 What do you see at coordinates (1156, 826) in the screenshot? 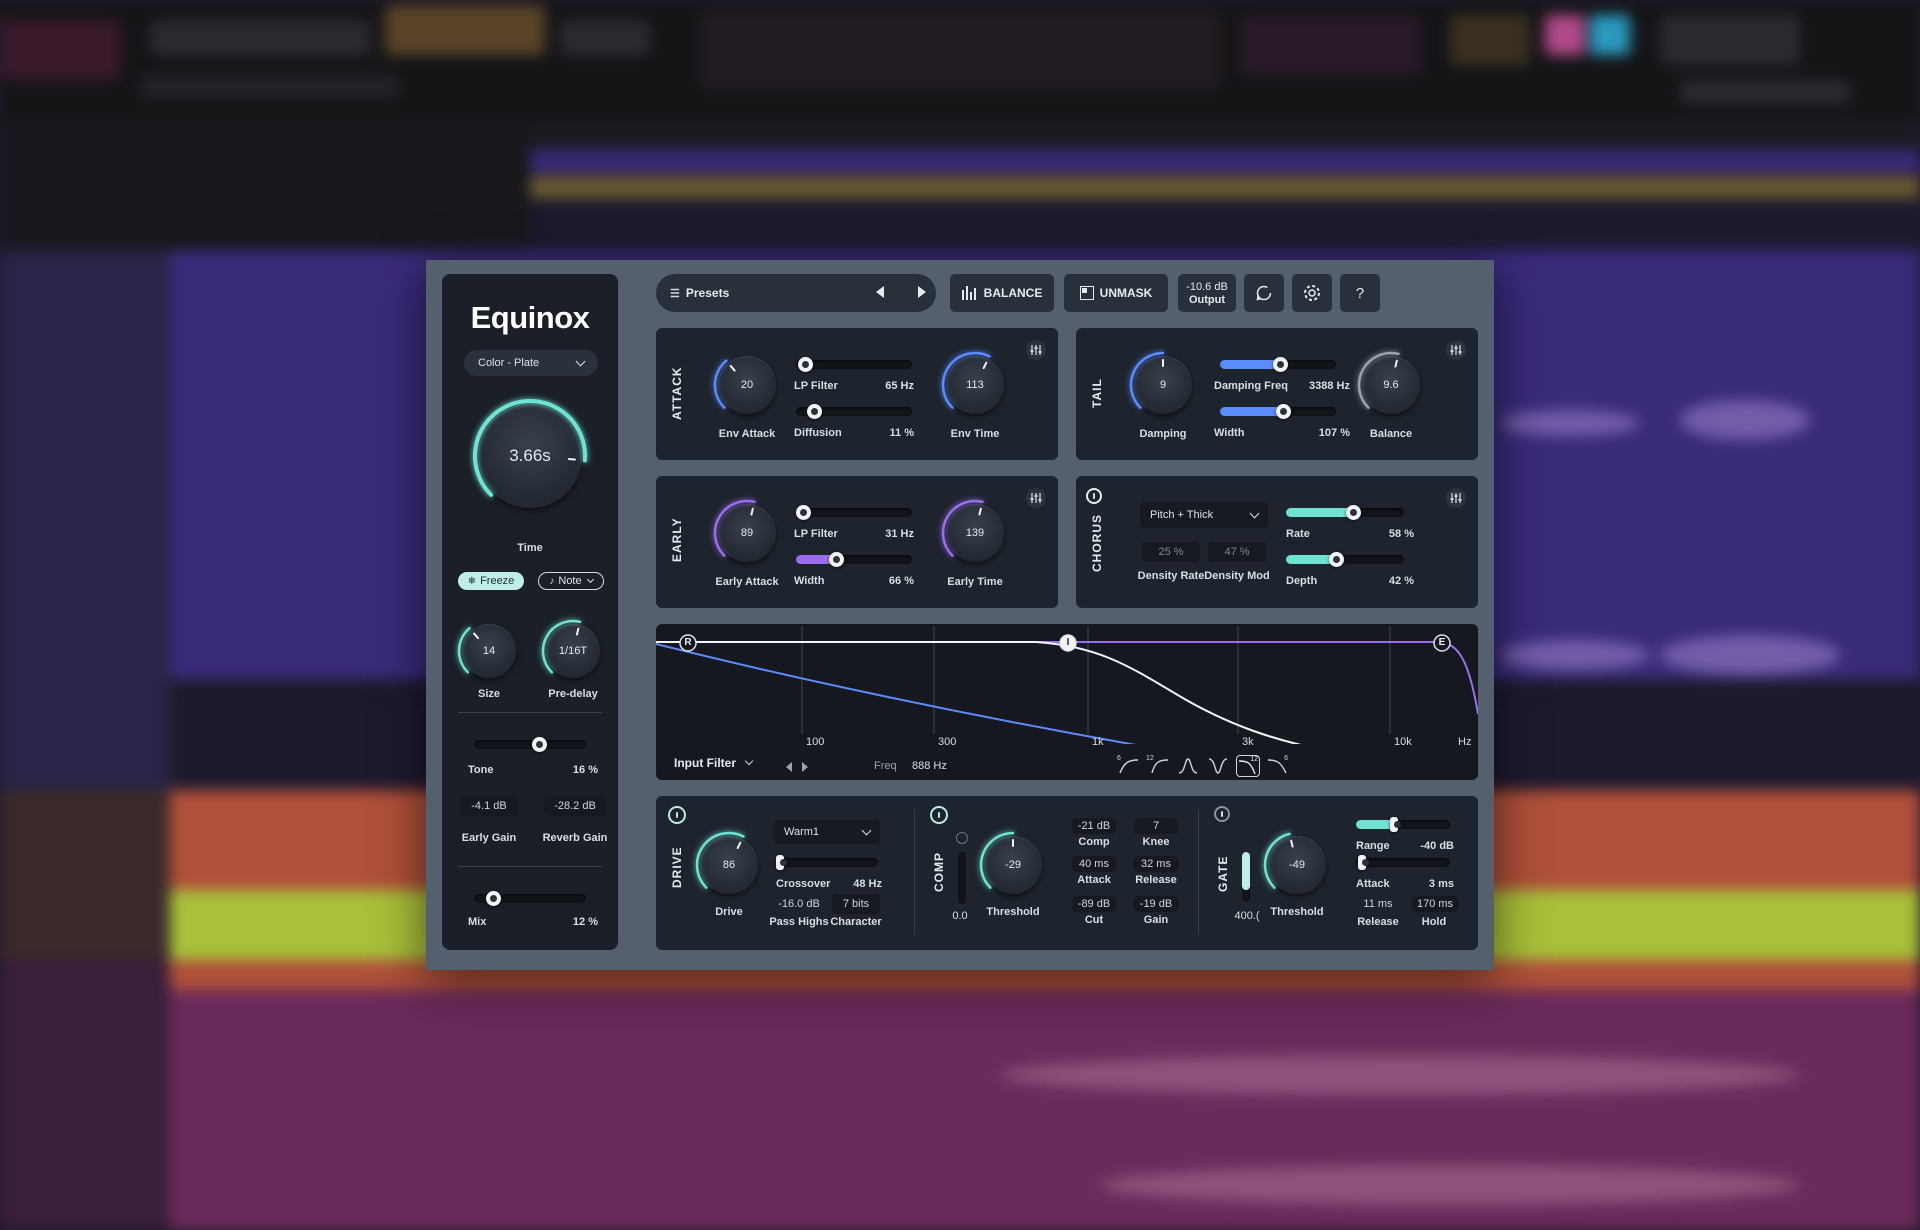
I see `knee-field: 7` at bounding box center [1156, 826].